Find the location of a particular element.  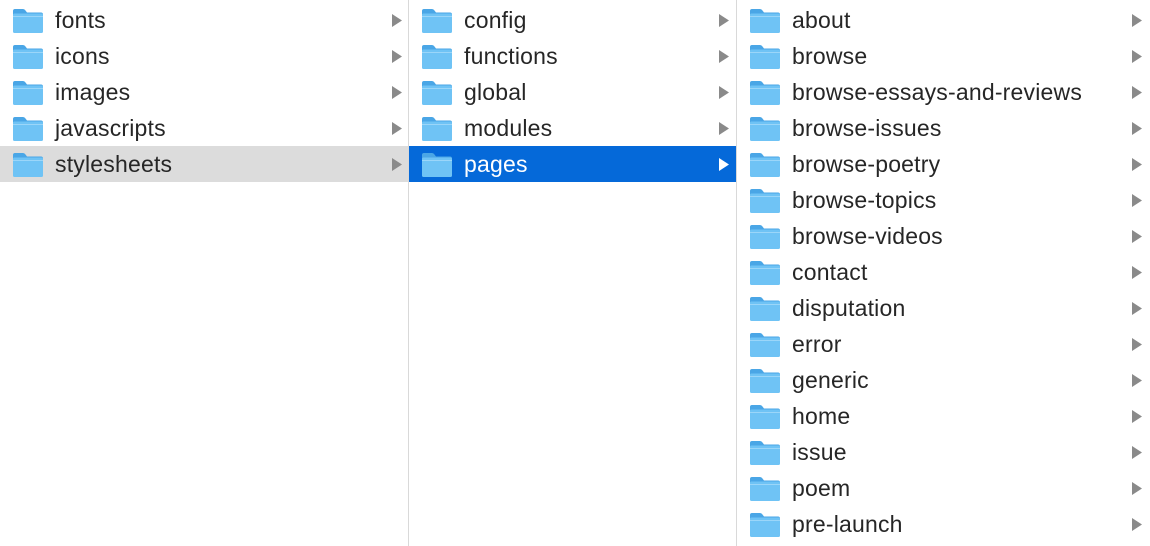

folder-label: browse-poetry is located at coordinates (866, 164).